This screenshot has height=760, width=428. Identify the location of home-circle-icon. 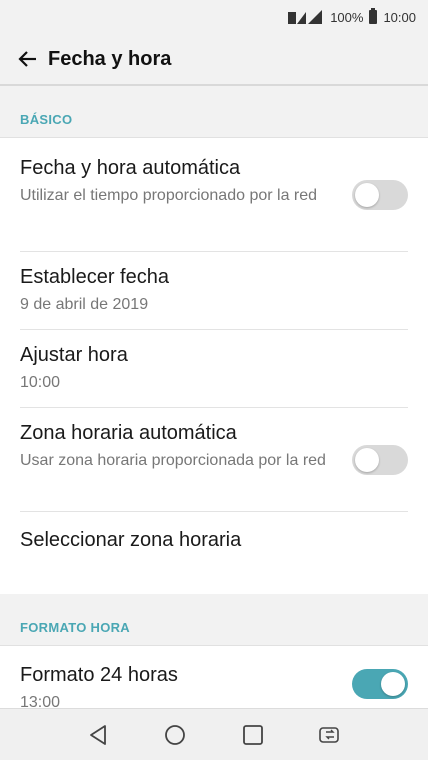
(175, 735).